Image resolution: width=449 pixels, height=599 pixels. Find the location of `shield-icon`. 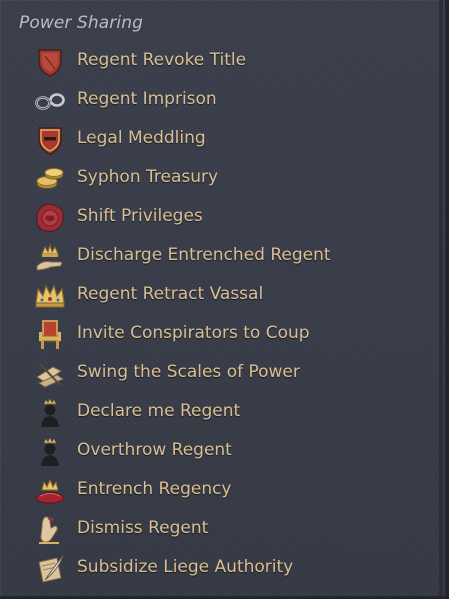

shield-icon is located at coordinates (50, 62).